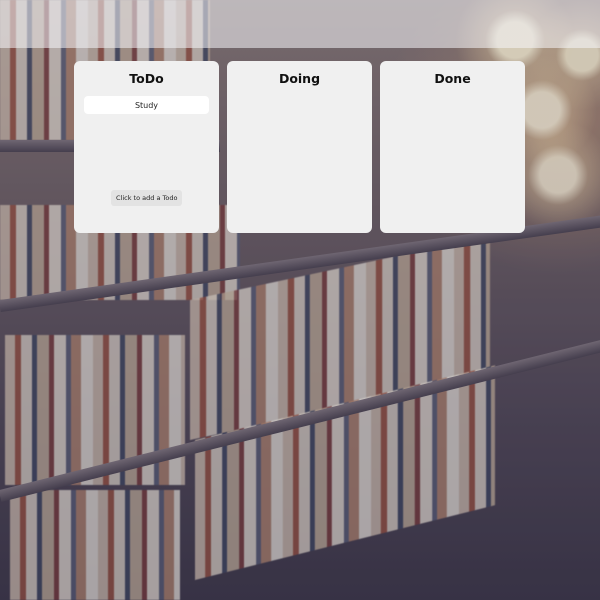 This screenshot has width=600, height=600. I want to click on column-doing: Doing, so click(299, 147).